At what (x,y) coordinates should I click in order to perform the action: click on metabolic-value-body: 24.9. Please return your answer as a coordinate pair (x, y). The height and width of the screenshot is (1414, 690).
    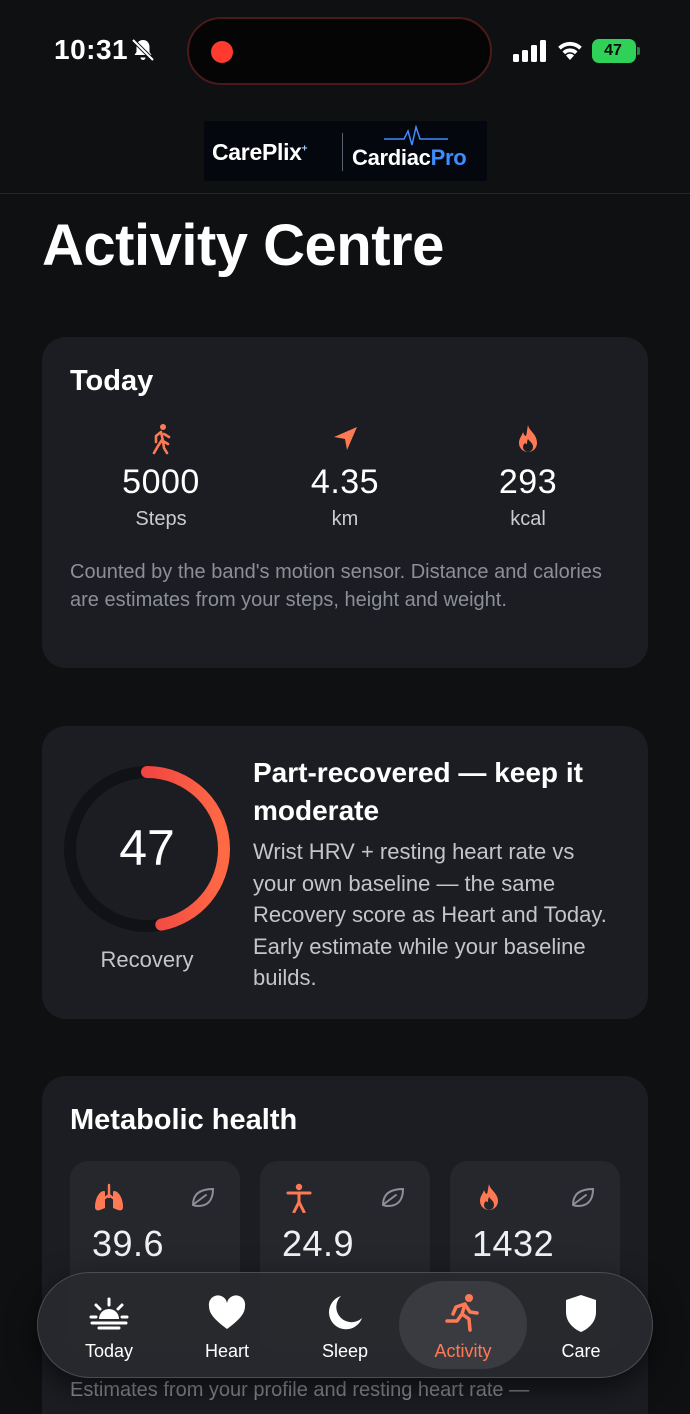
    Looking at the image, I should click on (318, 1243).